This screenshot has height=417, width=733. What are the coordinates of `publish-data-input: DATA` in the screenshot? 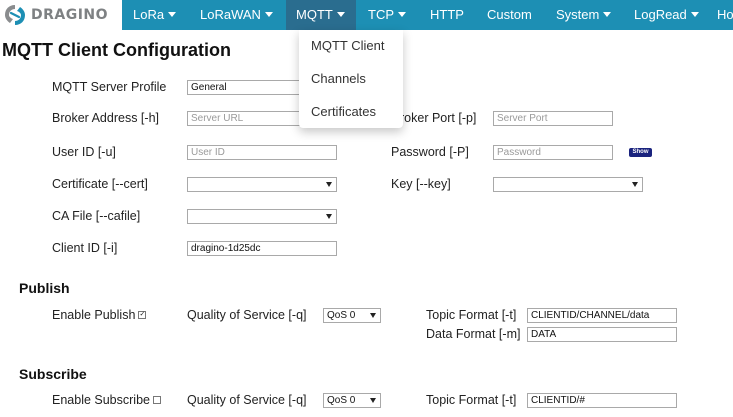 It's located at (602, 334).